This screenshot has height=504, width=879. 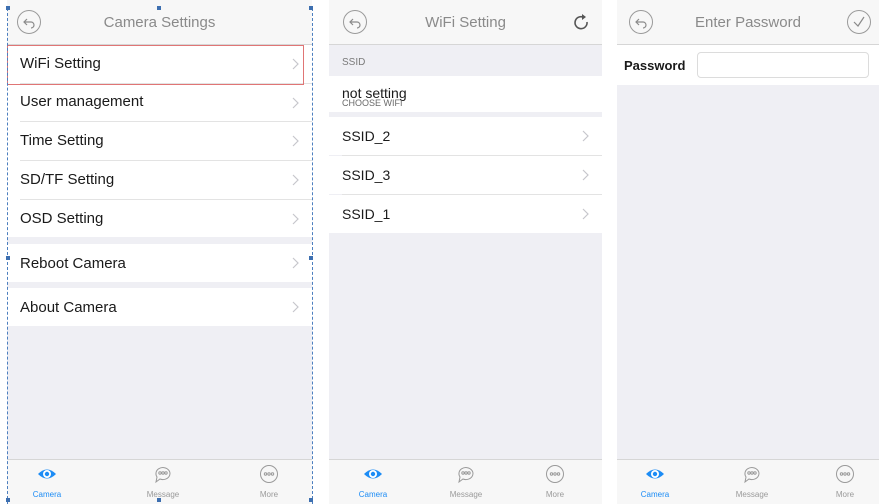 What do you see at coordinates (159, 180) in the screenshot?
I see `menu-item-sd-tf-setting: SD/TF Setting` at bounding box center [159, 180].